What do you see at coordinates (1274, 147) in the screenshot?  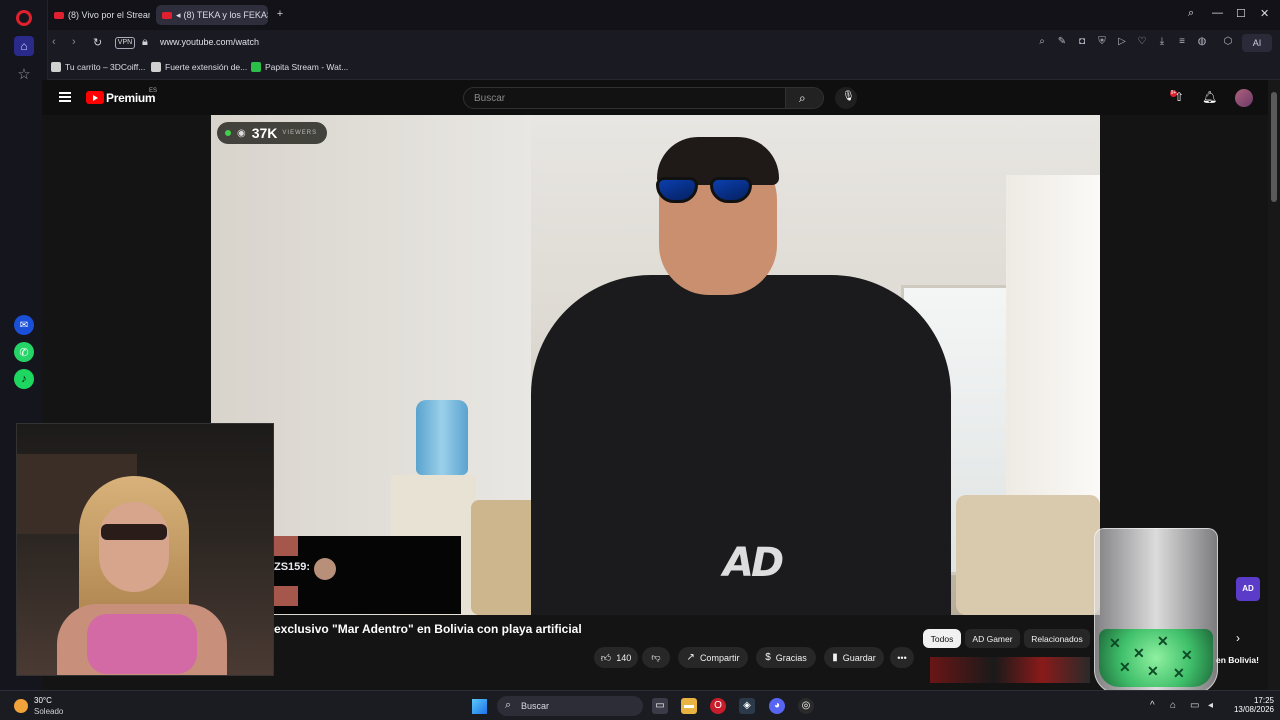 I see `scrollbar-thumb` at bounding box center [1274, 147].